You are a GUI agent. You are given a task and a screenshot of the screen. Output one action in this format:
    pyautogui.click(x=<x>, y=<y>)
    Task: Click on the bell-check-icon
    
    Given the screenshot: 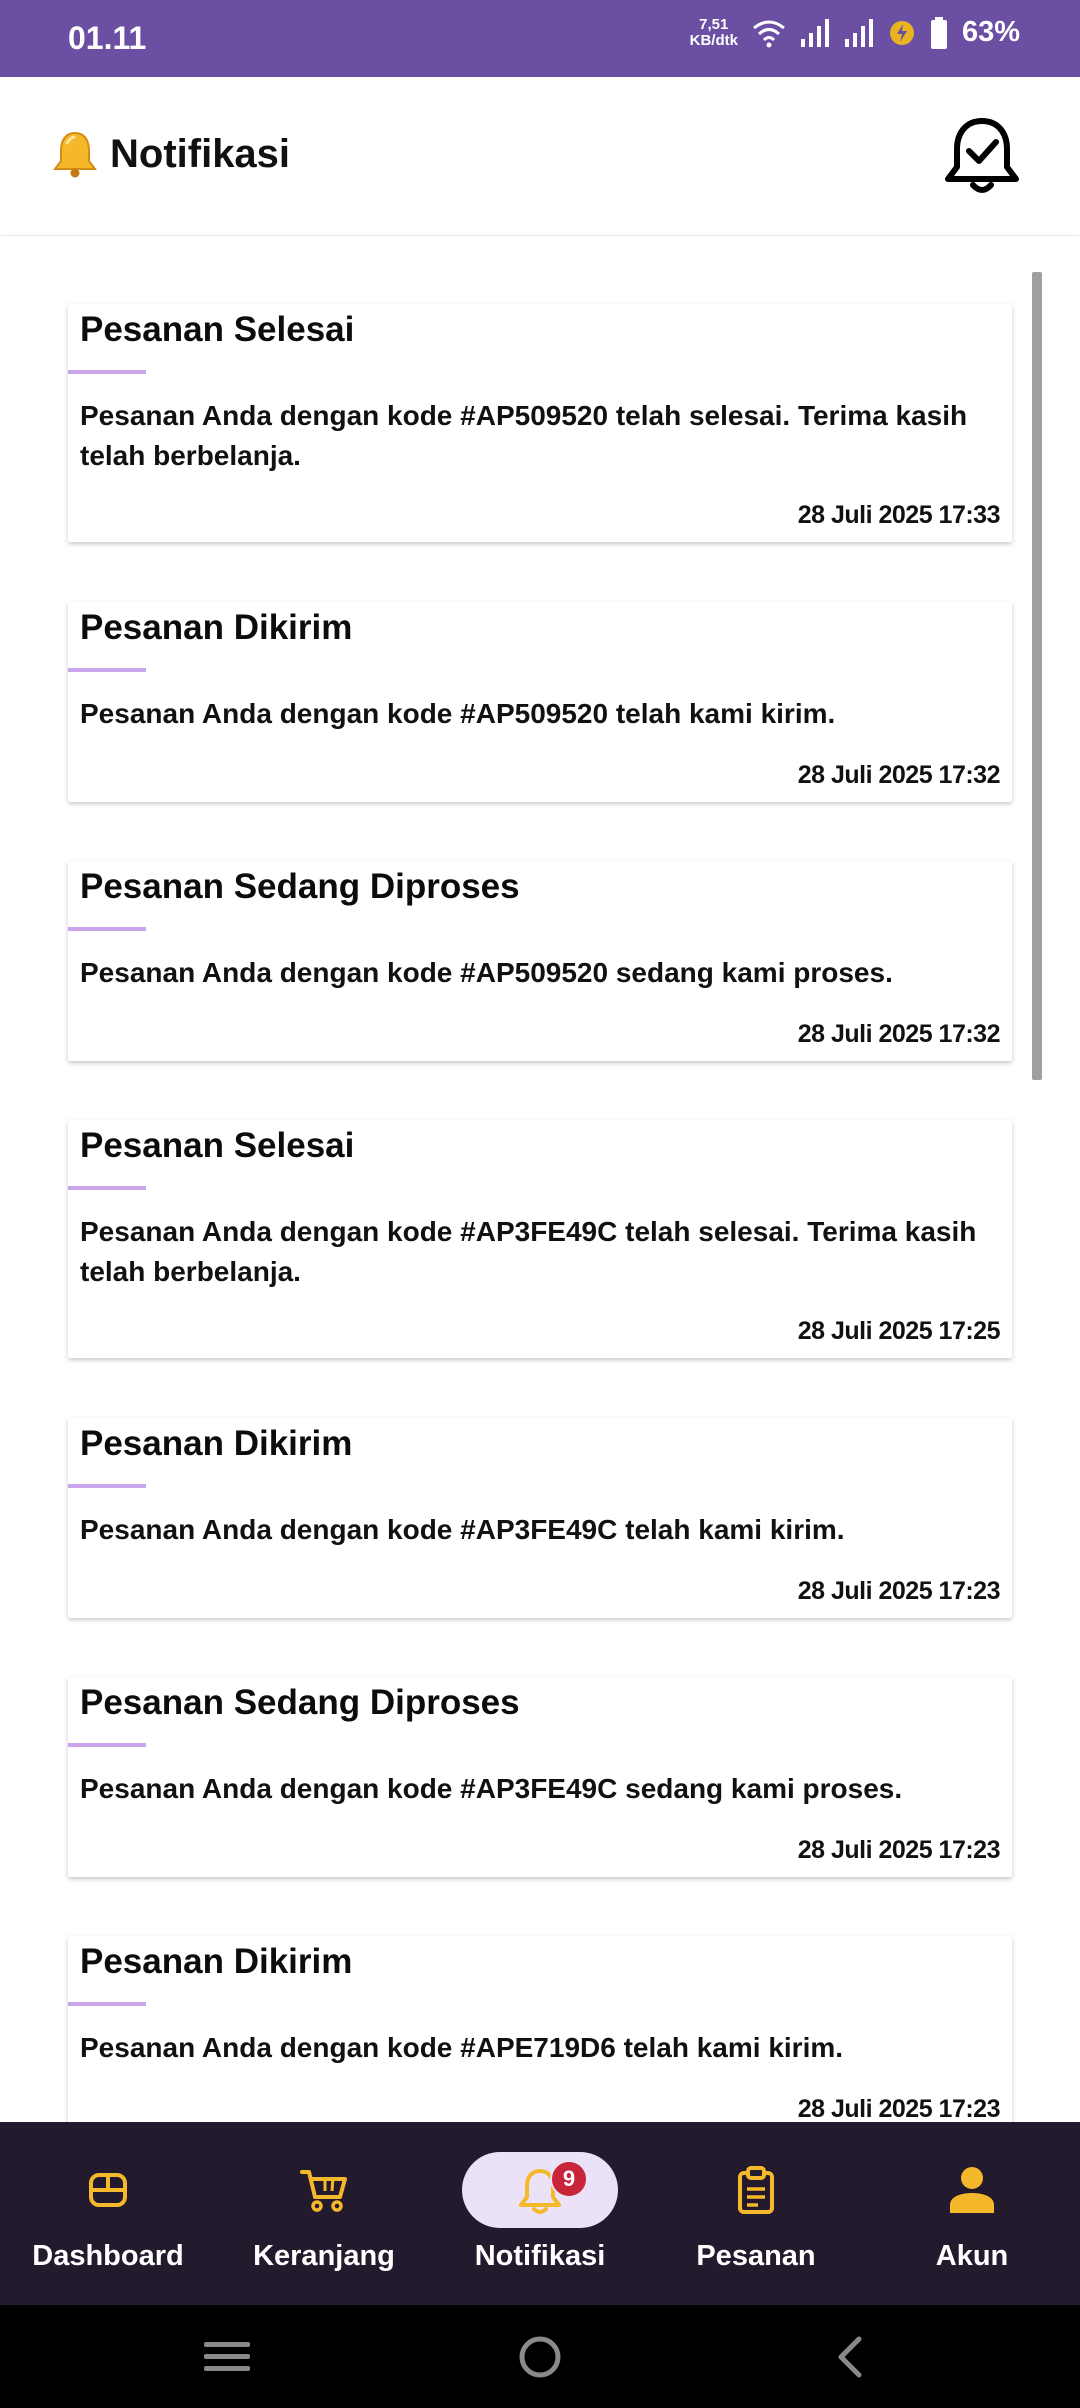 What is the action you would take?
    pyautogui.click(x=982, y=155)
    